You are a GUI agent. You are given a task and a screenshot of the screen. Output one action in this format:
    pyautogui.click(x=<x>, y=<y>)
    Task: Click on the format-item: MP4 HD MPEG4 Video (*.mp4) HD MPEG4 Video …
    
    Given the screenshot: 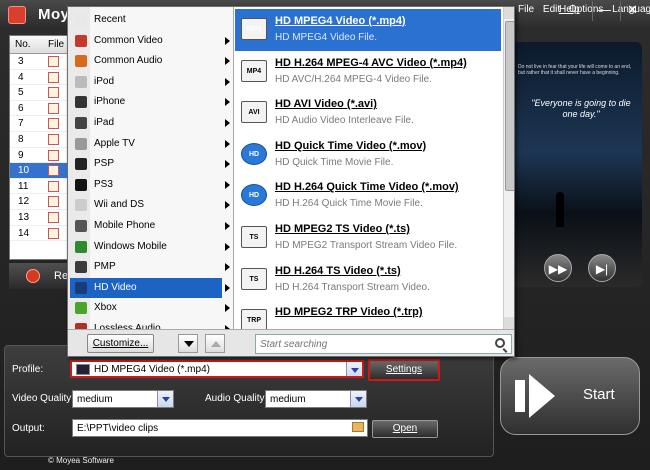 What is the action you would take?
    pyautogui.click(x=368, y=30)
    